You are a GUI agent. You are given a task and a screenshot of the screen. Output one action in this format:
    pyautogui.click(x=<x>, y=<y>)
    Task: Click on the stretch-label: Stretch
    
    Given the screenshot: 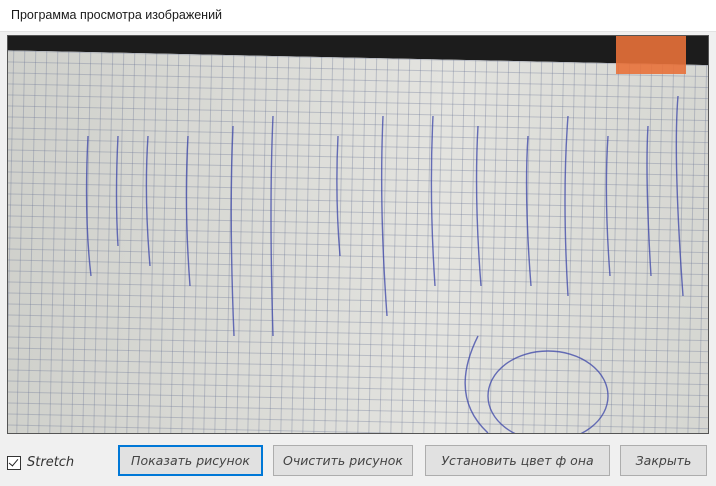 What is the action you would take?
    pyautogui.click(x=51, y=462)
    